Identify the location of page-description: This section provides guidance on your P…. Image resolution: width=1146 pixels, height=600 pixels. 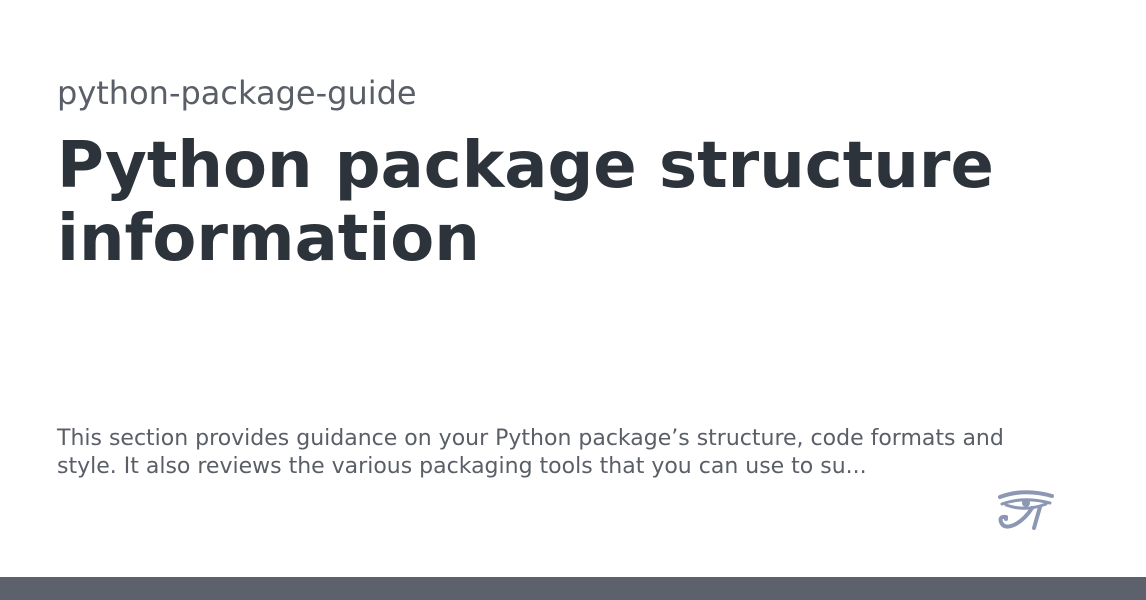
(530, 452).